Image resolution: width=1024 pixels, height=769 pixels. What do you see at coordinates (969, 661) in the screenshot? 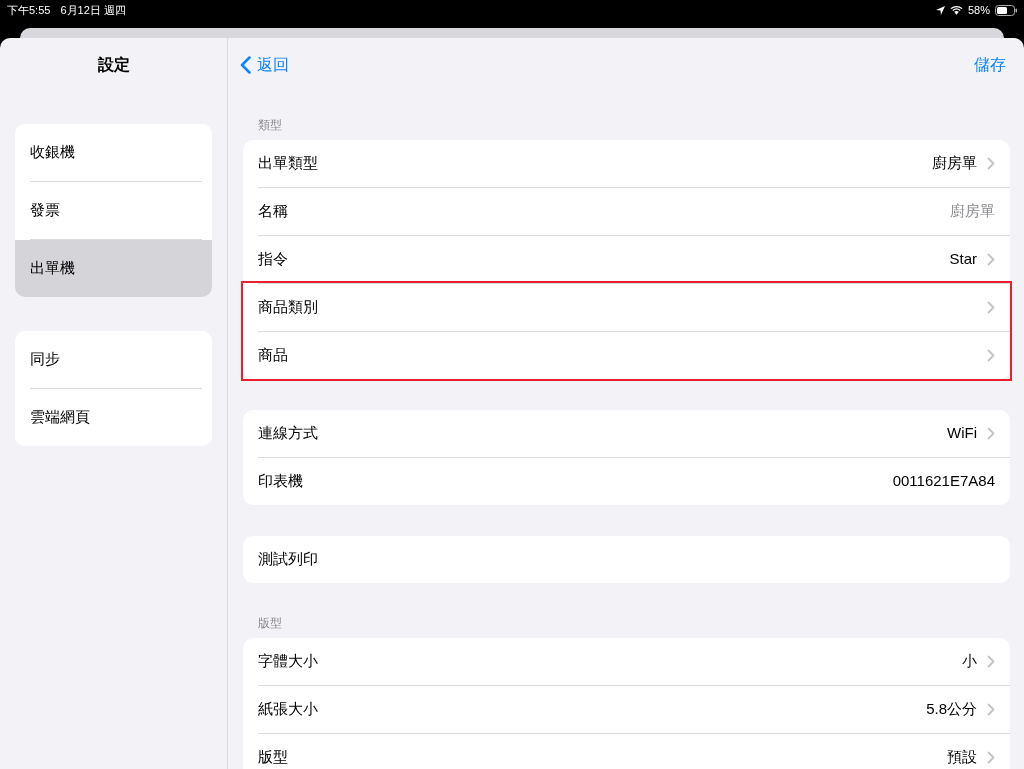
I see `row-value: 小` at bounding box center [969, 661].